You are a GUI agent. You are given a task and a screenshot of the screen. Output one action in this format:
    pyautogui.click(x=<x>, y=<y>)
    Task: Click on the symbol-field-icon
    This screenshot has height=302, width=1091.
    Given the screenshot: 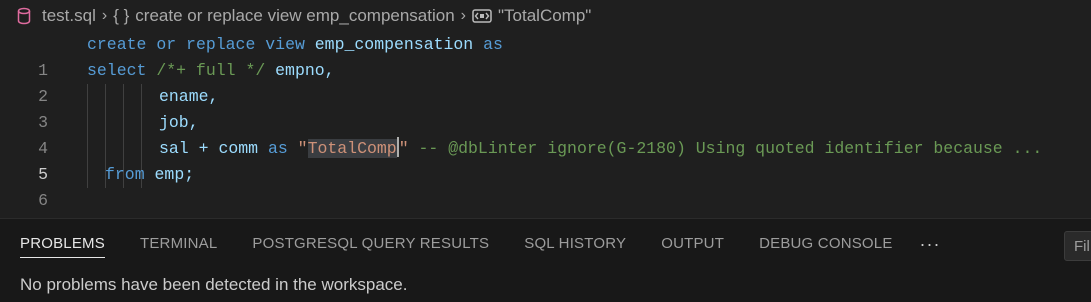 What is the action you would take?
    pyautogui.click(x=482, y=16)
    